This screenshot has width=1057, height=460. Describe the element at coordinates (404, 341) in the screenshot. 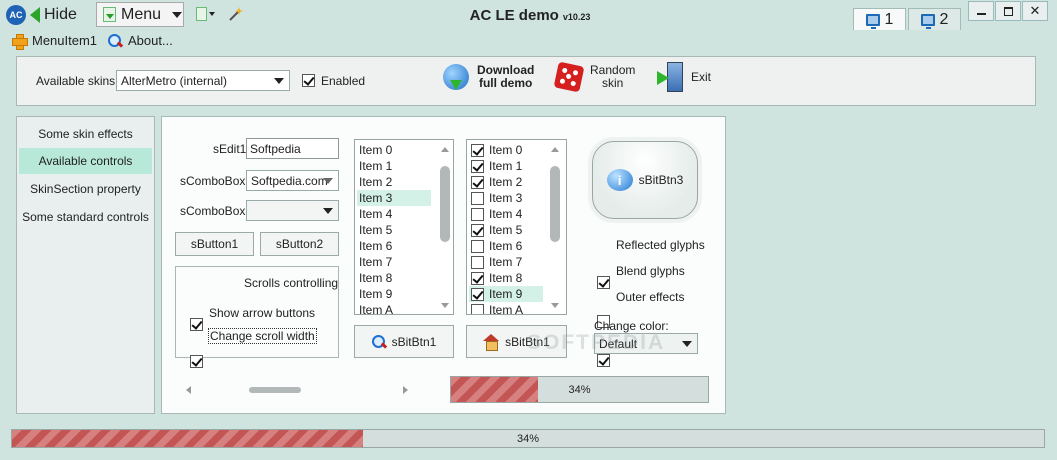

I see `sbitbtn1-search: sBitBtn1` at that location.